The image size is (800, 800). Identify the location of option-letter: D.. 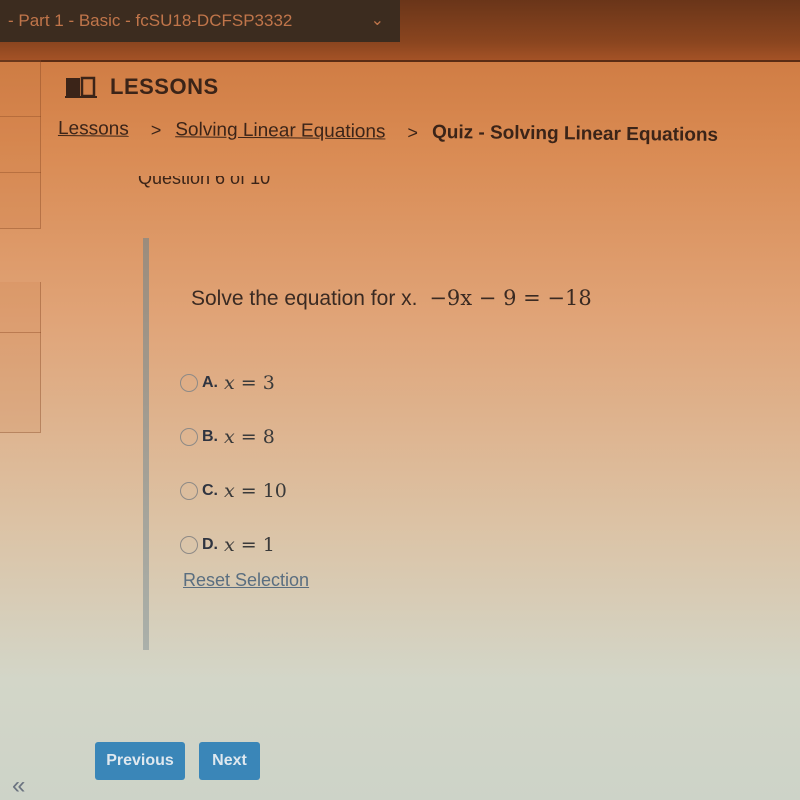
(210, 544).